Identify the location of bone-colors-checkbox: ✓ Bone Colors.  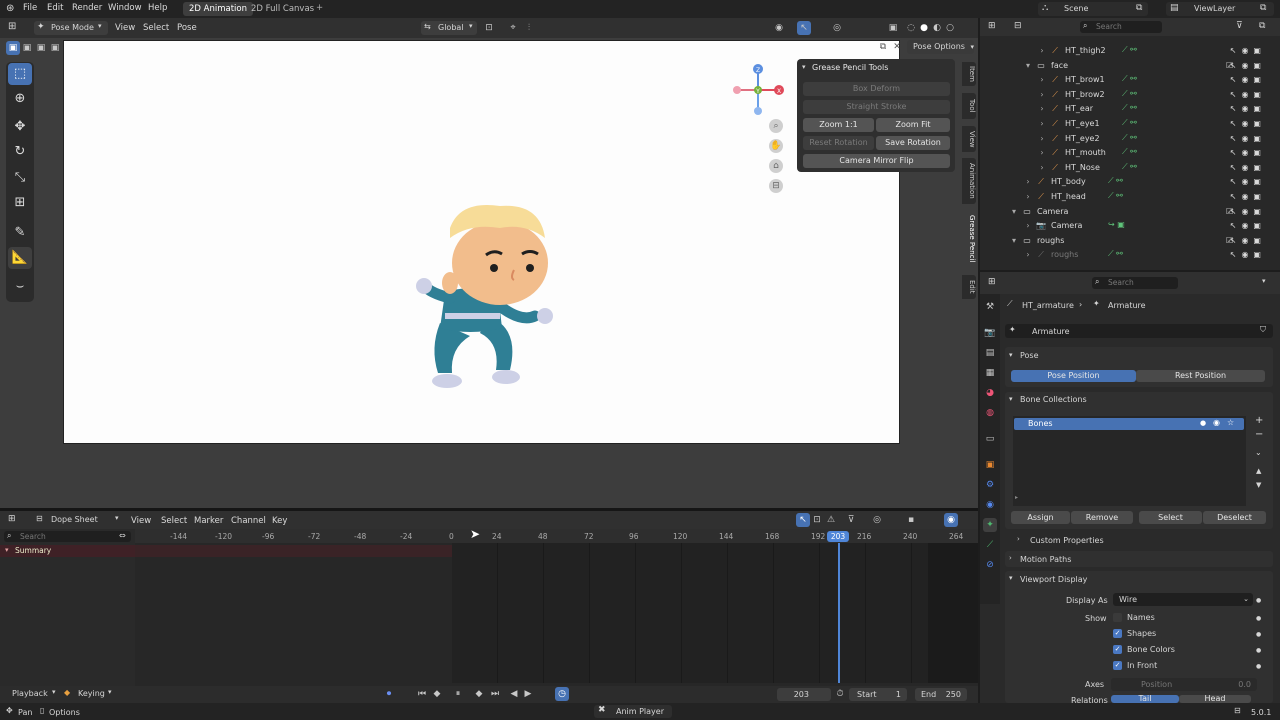
(1144, 649).